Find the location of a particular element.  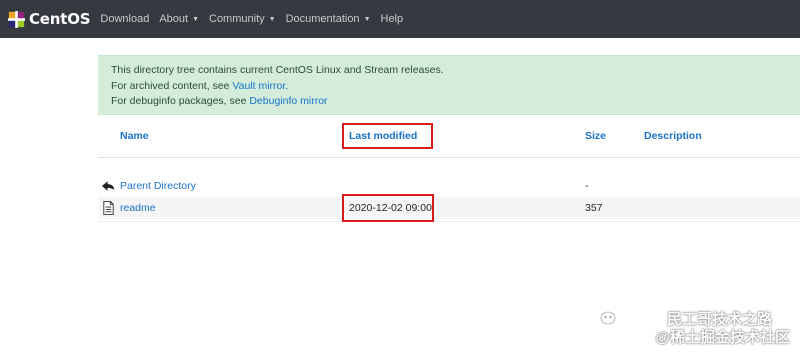

nav-help-label: Help is located at coordinates (392, 19).